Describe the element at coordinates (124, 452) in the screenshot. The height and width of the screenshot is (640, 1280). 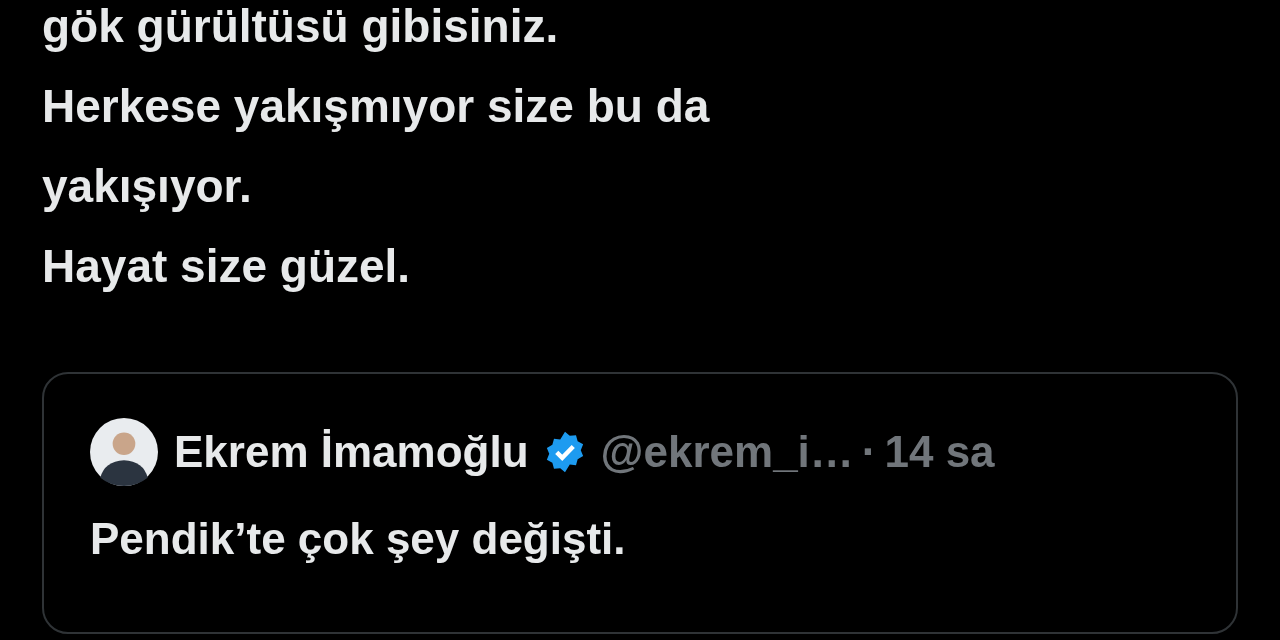
I see `avatar-icon` at that location.